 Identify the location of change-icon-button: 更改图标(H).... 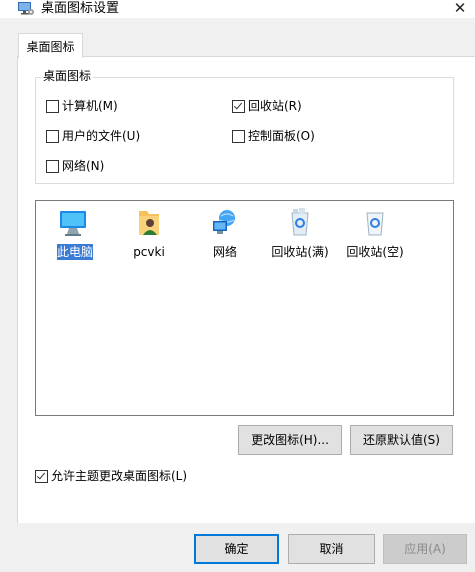
(290, 440).